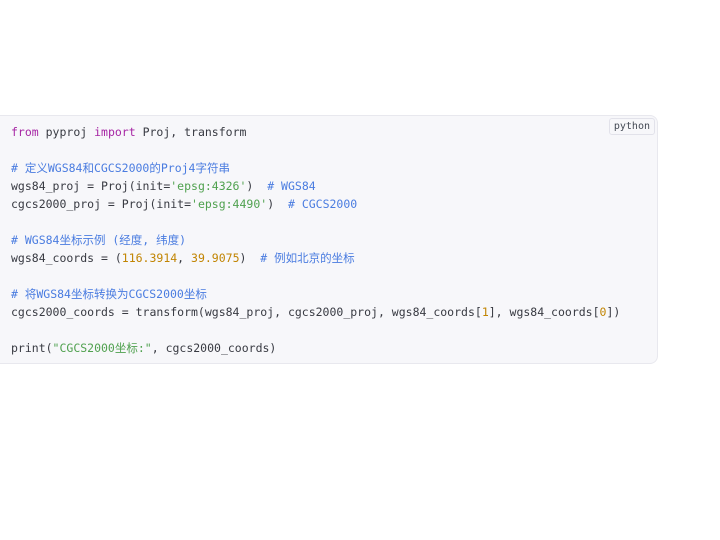 The height and width of the screenshot is (540, 720). I want to click on code-token: 'epsg:4490', so click(229, 204).